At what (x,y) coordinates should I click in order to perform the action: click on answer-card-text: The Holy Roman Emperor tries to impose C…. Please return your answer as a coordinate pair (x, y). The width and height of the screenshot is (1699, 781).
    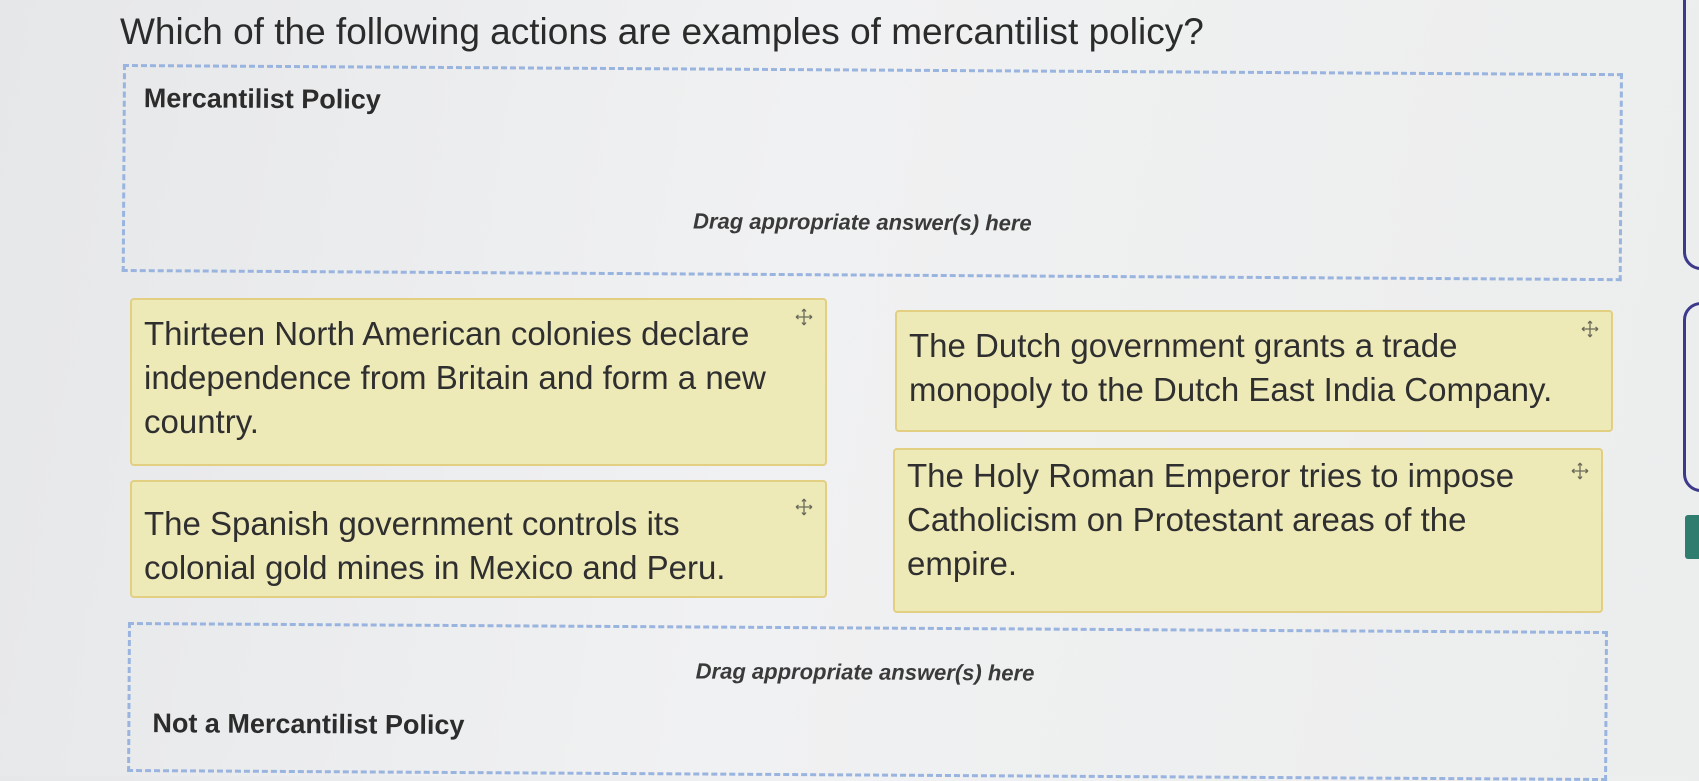
    Looking at the image, I should click on (1211, 519).